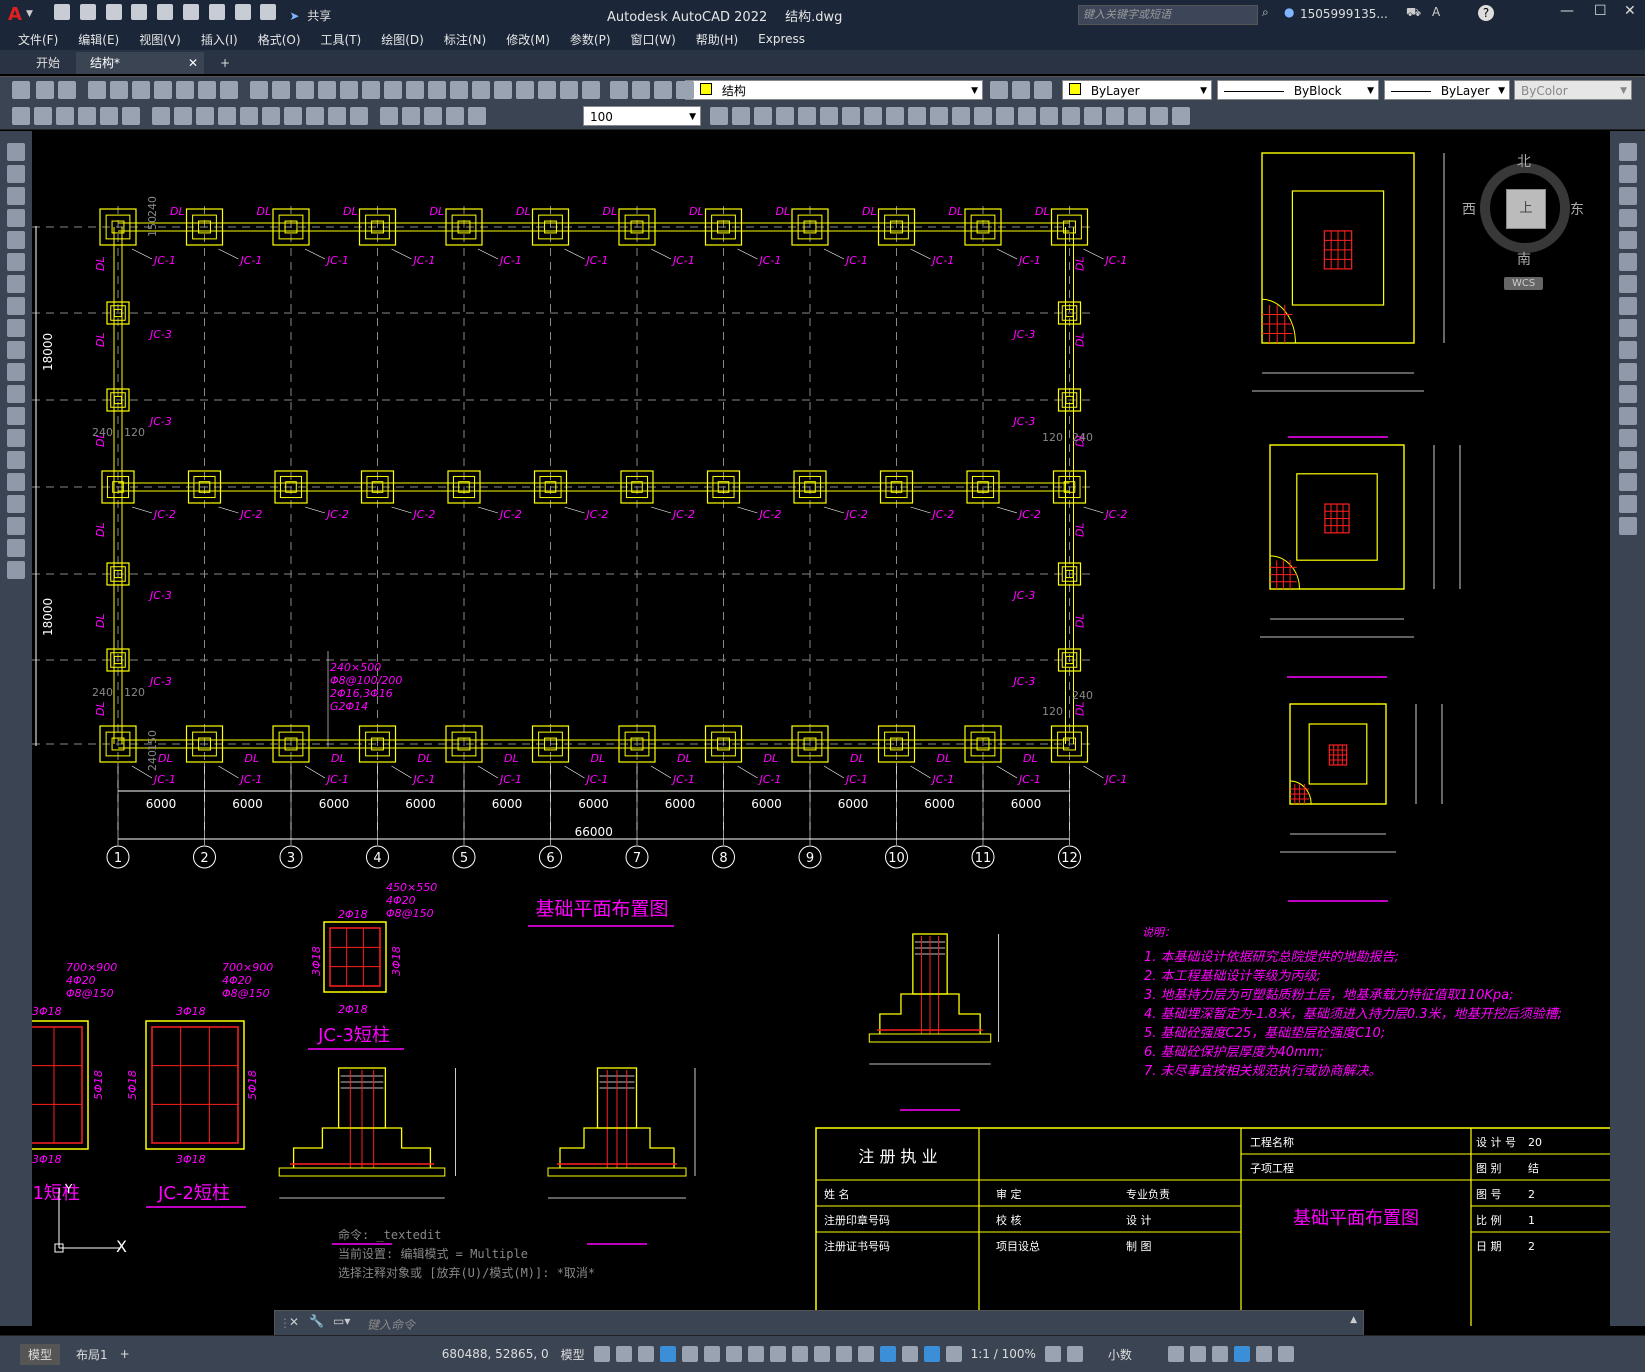 The height and width of the screenshot is (1372, 1645). What do you see at coordinates (16, 350) in the screenshot?
I see `ellipse-icon` at bounding box center [16, 350].